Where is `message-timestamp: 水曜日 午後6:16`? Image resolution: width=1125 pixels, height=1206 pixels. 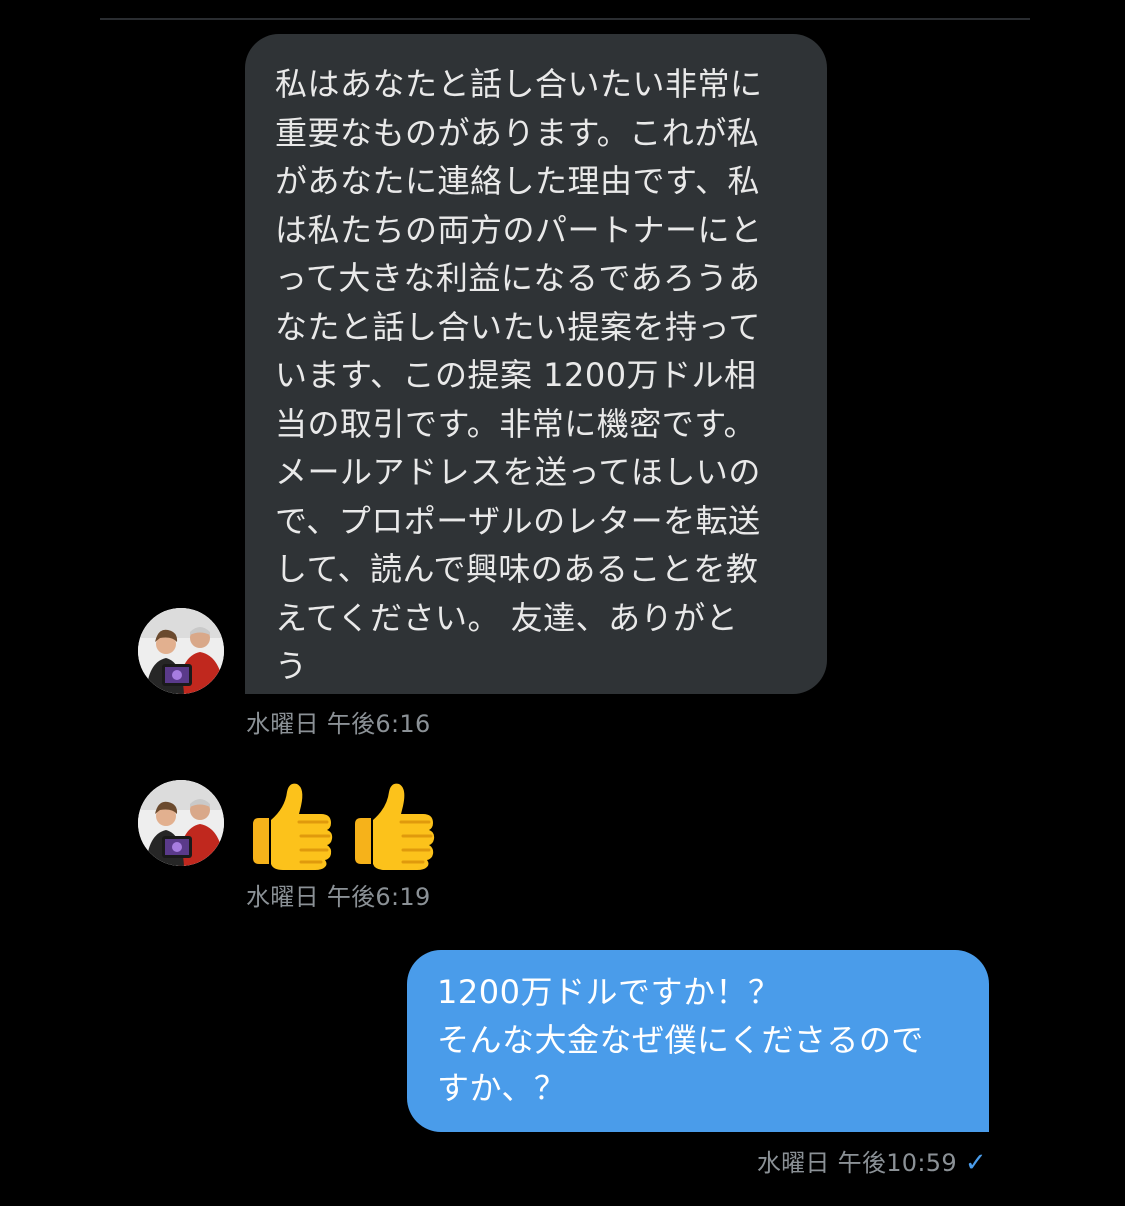
message-timestamp: 水曜日 午後6:16 is located at coordinates (338, 724).